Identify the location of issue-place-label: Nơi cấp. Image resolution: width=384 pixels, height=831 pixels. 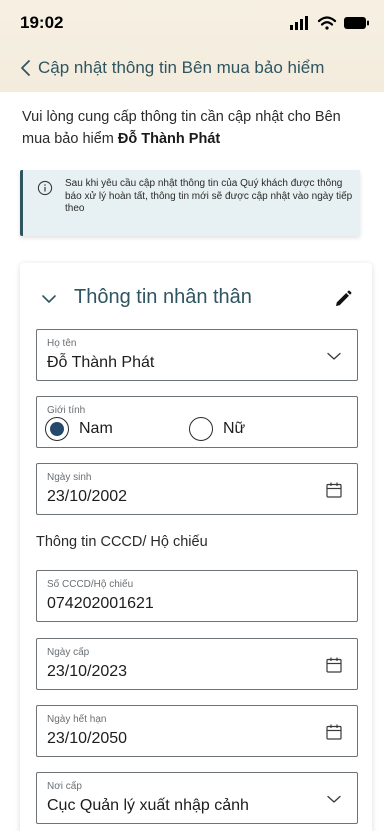
(64, 786).